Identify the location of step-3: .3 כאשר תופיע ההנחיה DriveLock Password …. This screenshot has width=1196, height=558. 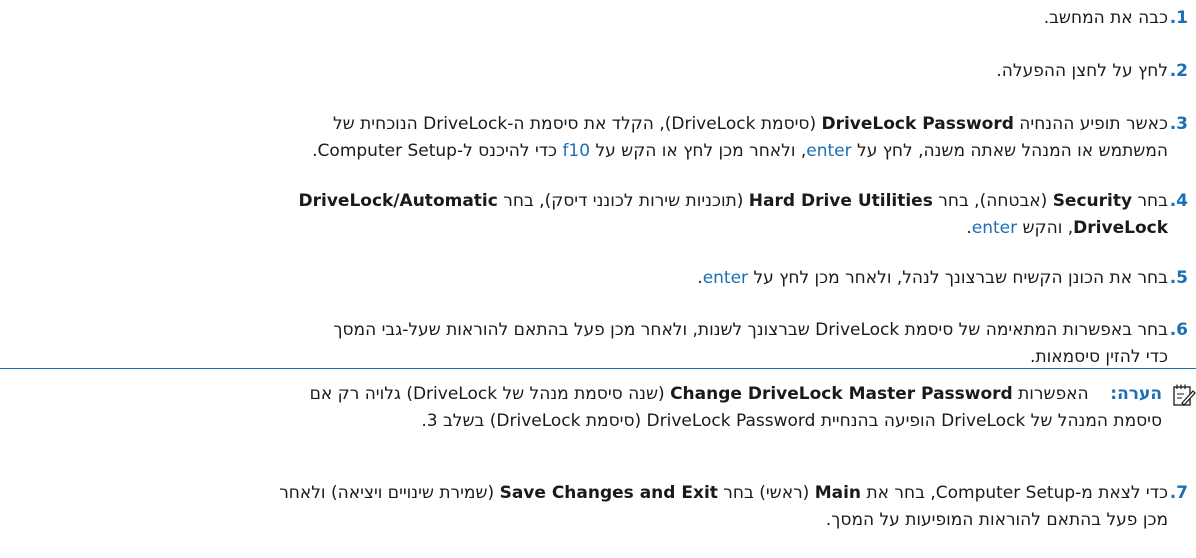
(750, 138).